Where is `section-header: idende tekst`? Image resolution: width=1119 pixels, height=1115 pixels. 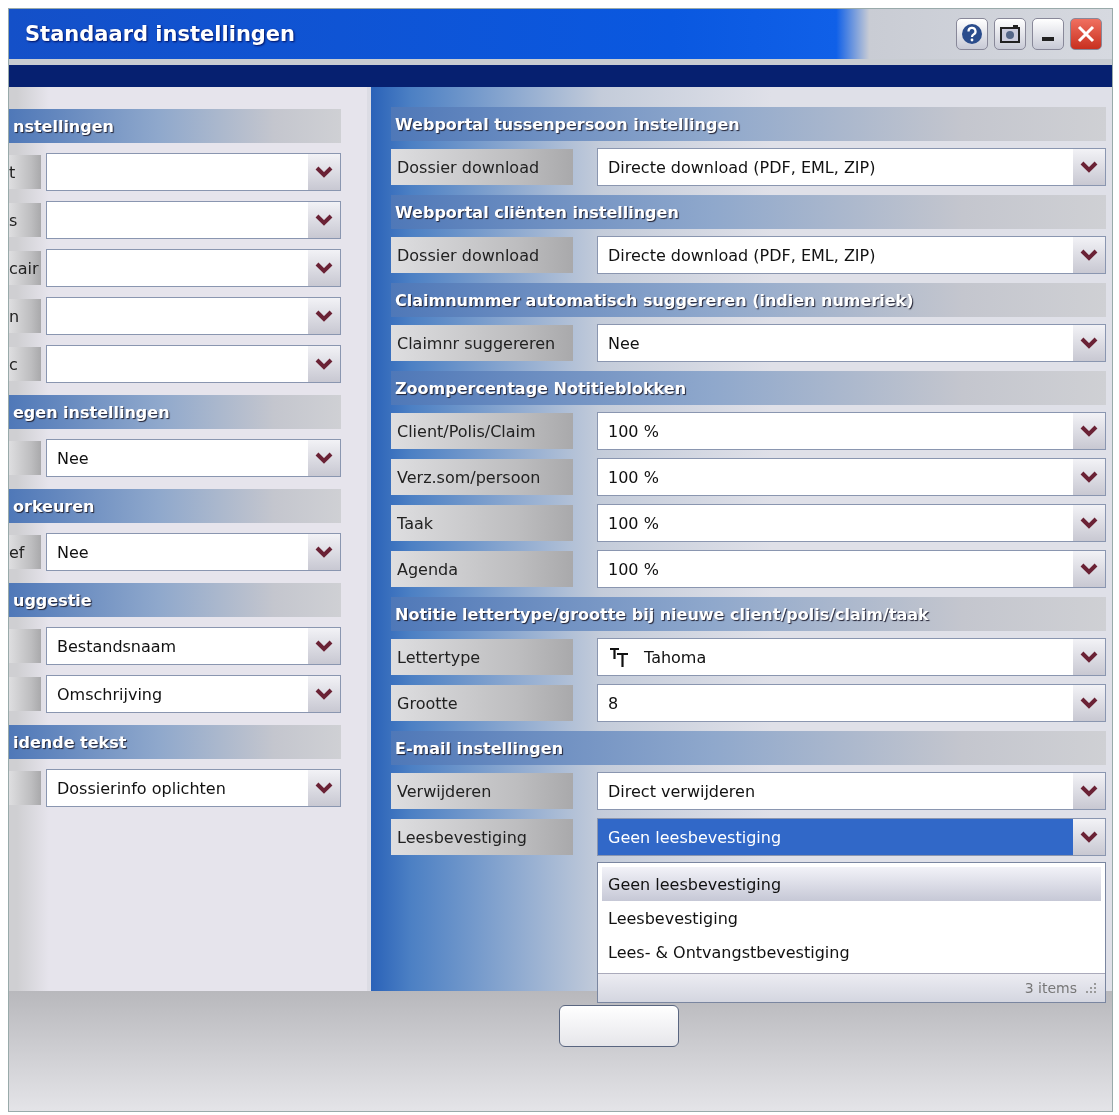 section-header: idende tekst is located at coordinates (175, 742).